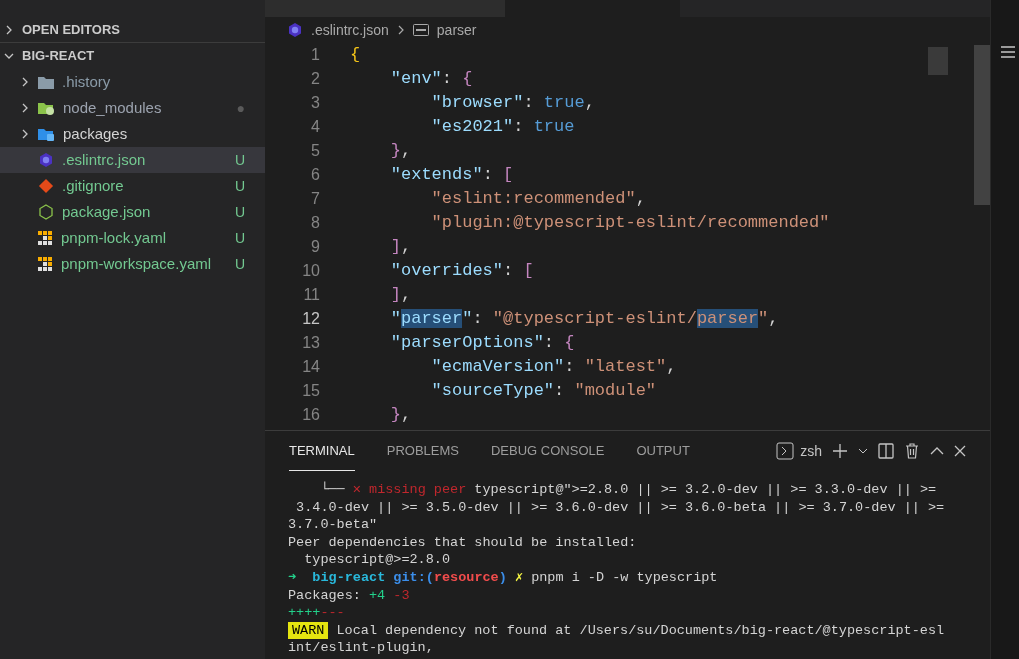  Describe the element at coordinates (137, 263) in the screenshot. I see `file-name: pnpm-workspace.yaml` at that location.